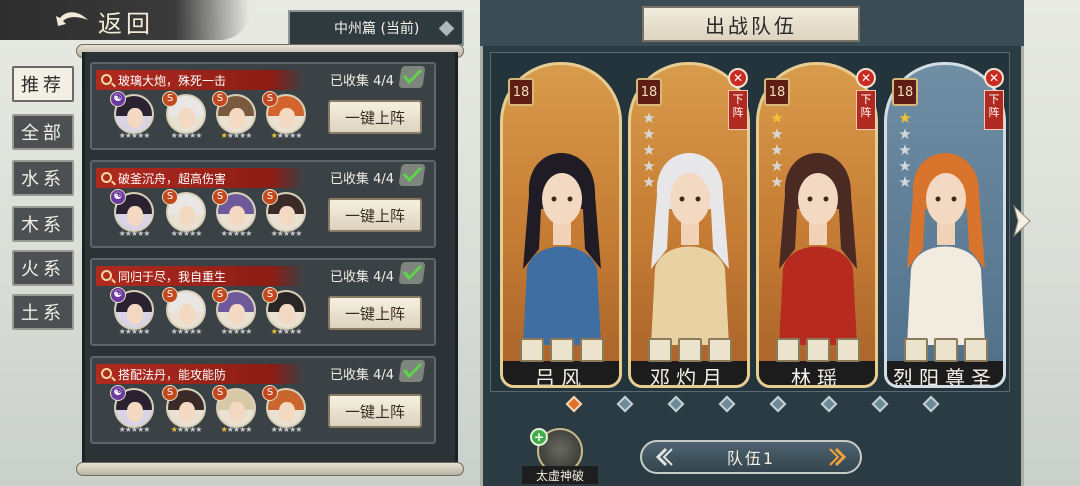 This screenshot has height=486, width=1080. Describe the element at coordinates (839, 457) in the screenshot. I see `next-team-arrow-icon` at that location.